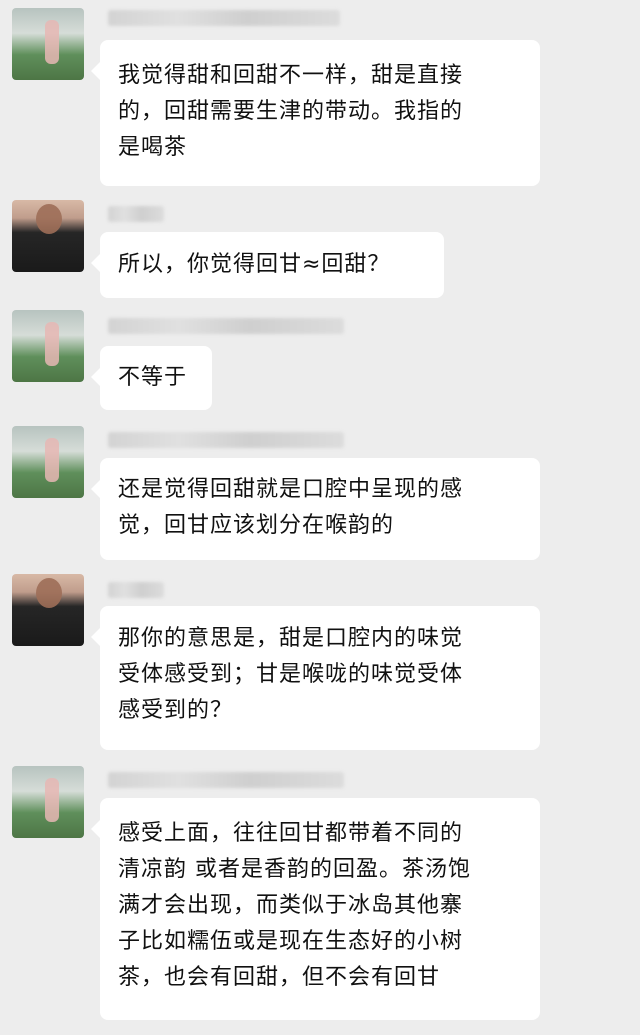 The image size is (640, 1035). What do you see at coordinates (291, 833) in the screenshot?
I see `message-text-line: 感受上面，往往回甘都带着不同的` at bounding box center [291, 833].